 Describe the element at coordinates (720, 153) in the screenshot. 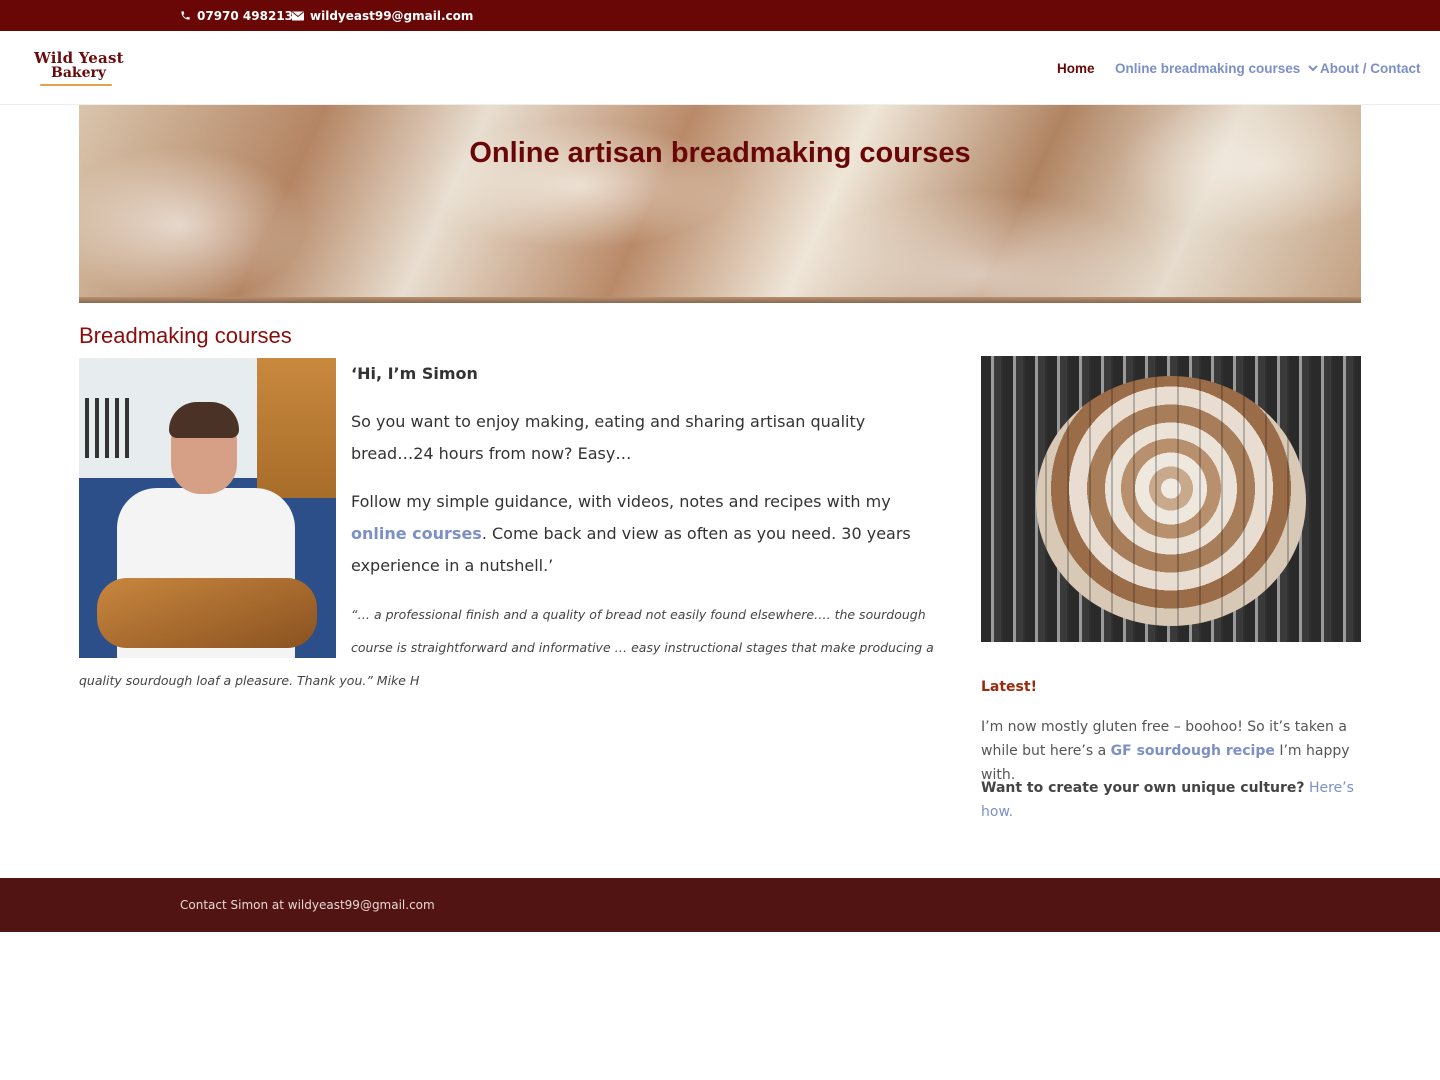

I see `hero-title: Online artisan breadmaking courses` at that location.